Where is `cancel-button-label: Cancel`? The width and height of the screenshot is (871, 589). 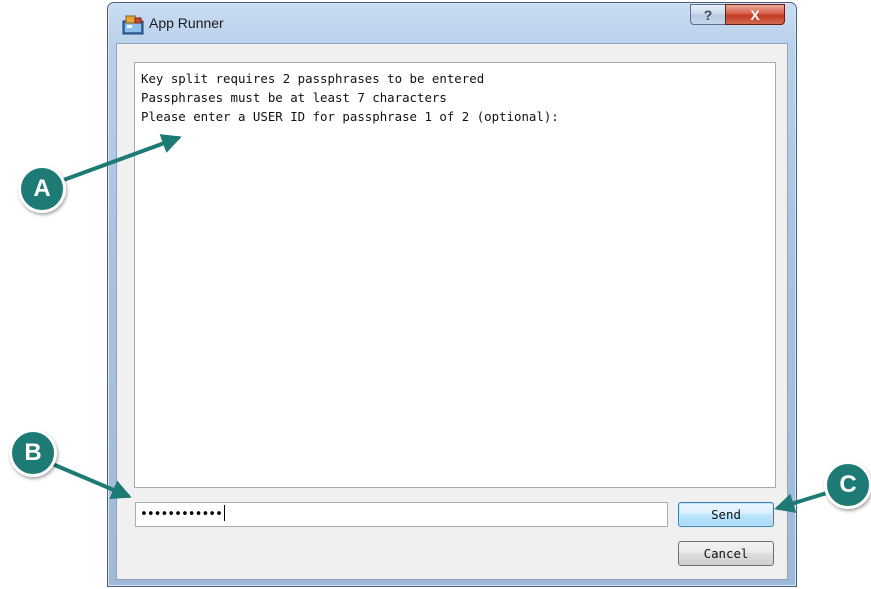 cancel-button-label: Cancel is located at coordinates (726, 553).